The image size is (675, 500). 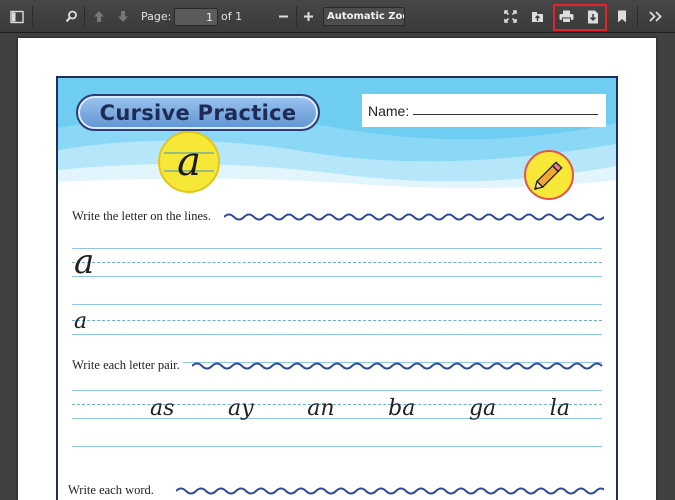 I want to click on name-field: Name:, so click(x=484, y=110).